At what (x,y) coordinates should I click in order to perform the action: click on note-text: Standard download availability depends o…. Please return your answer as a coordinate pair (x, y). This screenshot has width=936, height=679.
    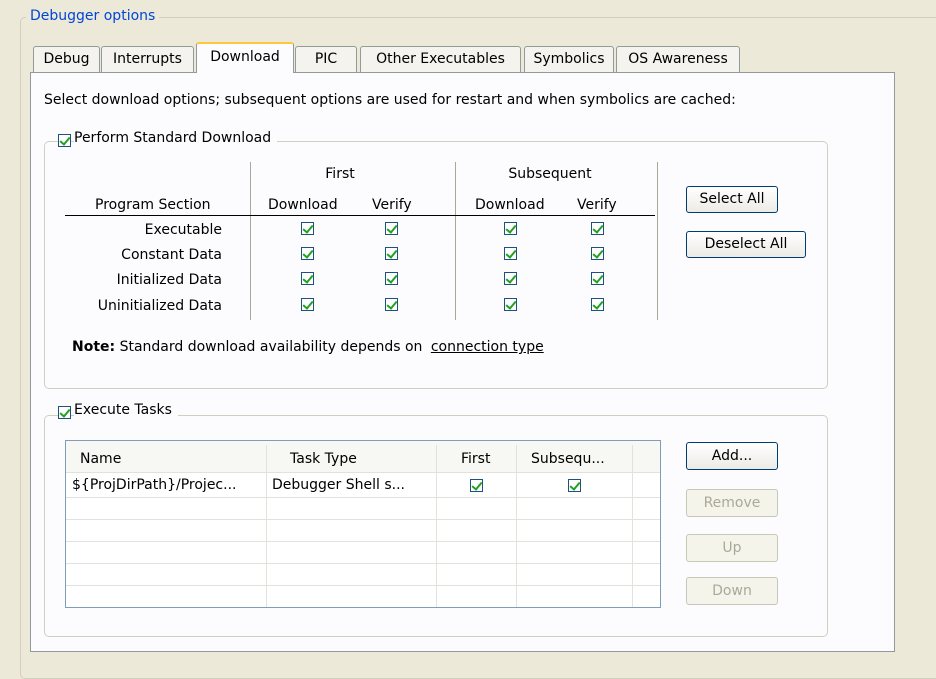
    Looking at the image, I should click on (271, 347).